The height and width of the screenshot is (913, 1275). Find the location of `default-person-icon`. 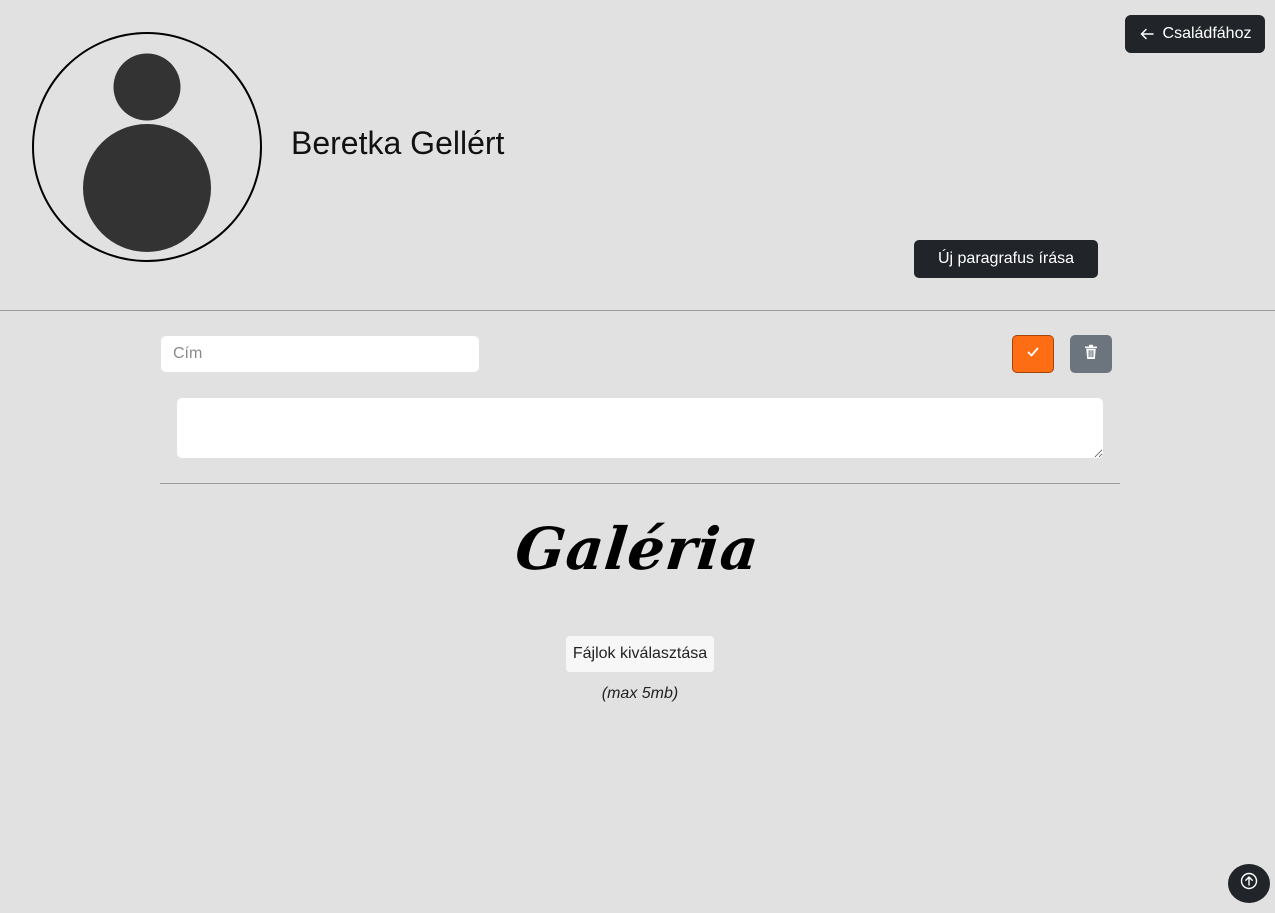

default-person-icon is located at coordinates (147, 152).